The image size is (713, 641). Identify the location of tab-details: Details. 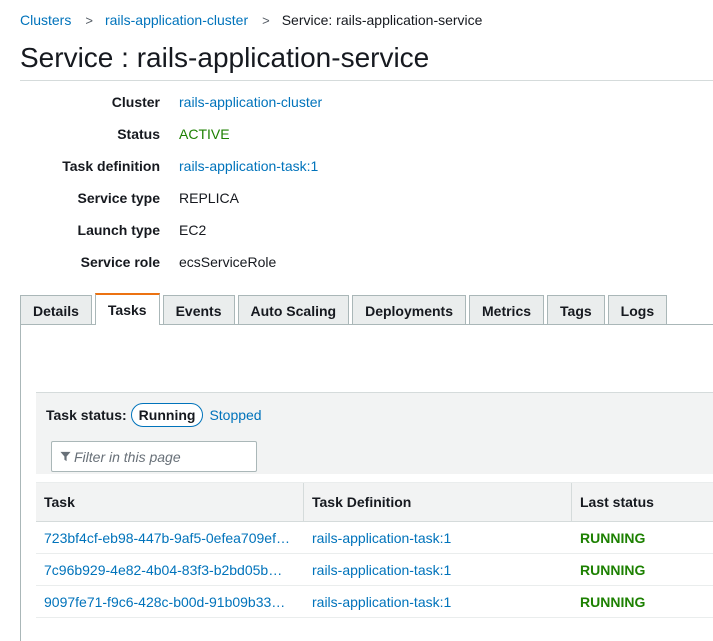
(56, 310).